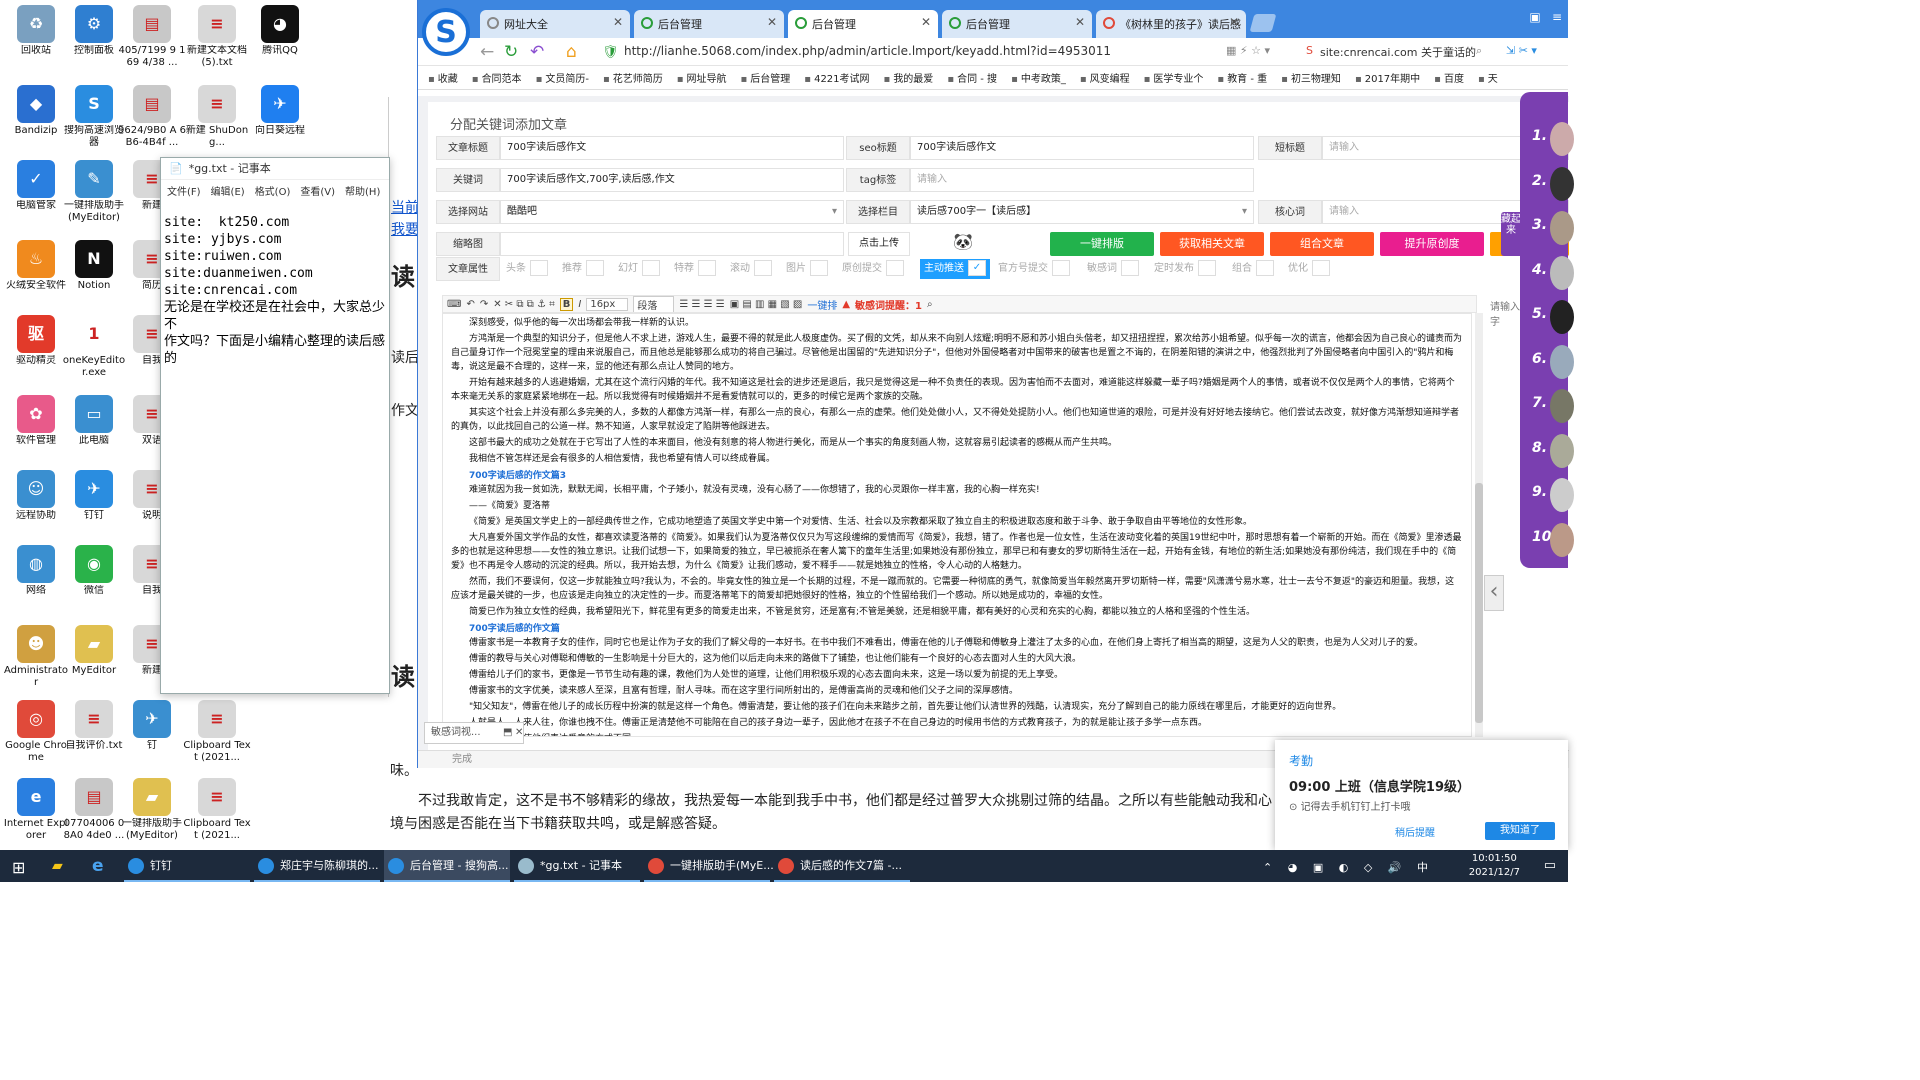 The height and width of the screenshot is (1080, 1920). What do you see at coordinates (1398, 52) in the screenshot?
I see `site-search-input: site:cnrencai.com 关于童话的` at bounding box center [1398, 52].